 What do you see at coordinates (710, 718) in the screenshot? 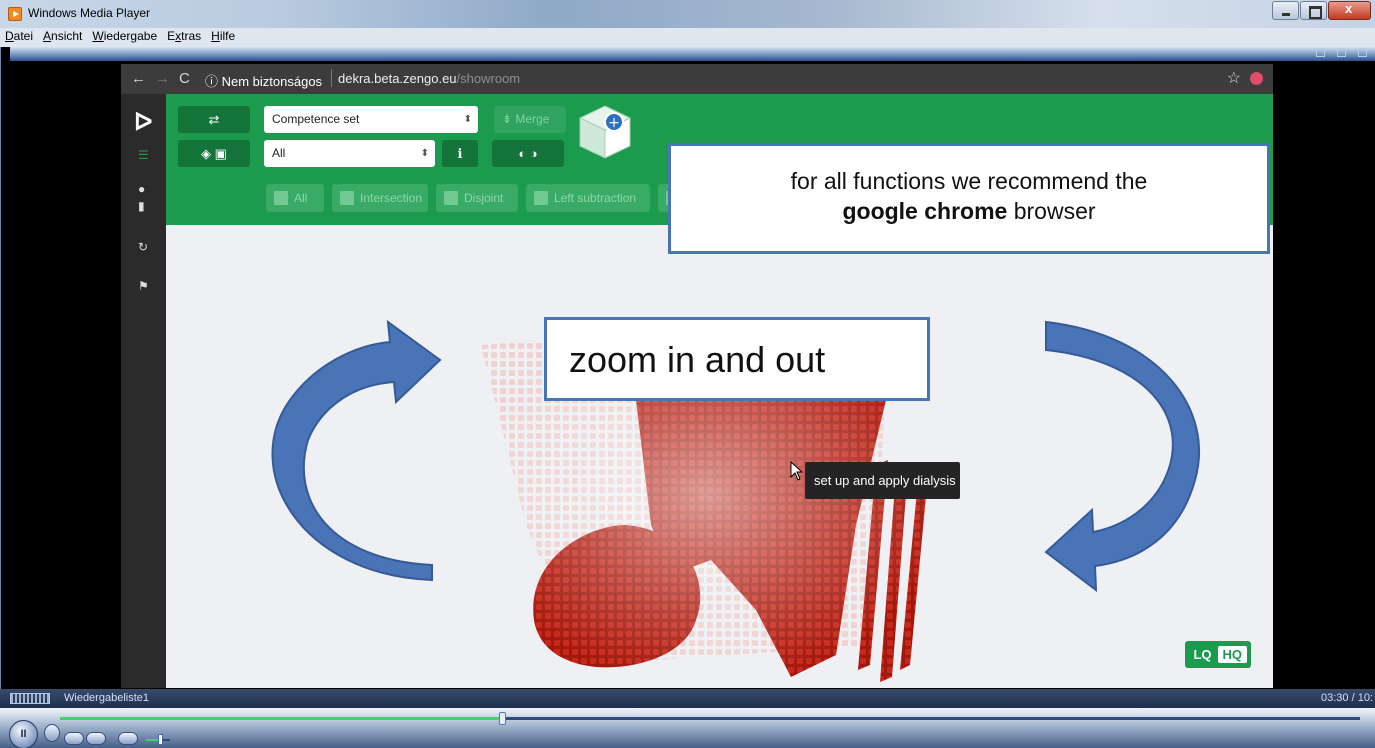
I see `seek-bar` at bounding box center [710, 718].